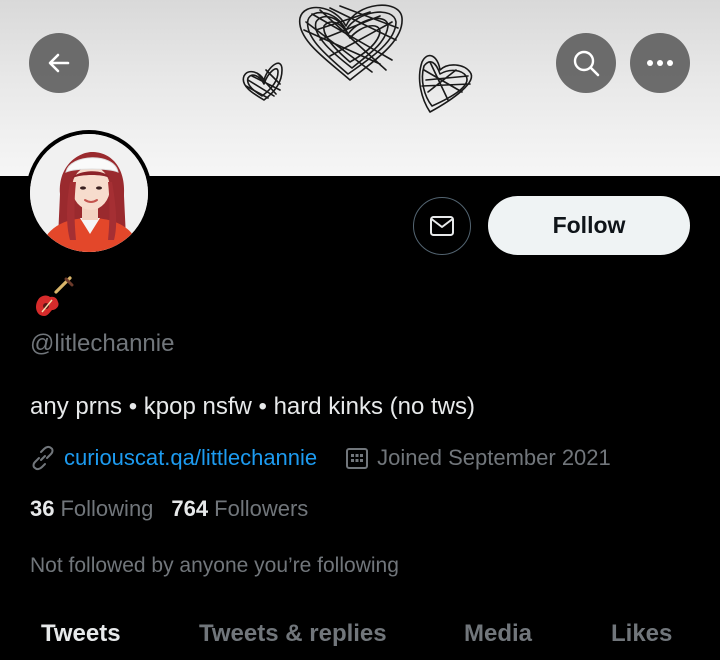 The height and width of the screenshot is (660, 720). What do you see at coordinates (190, 508) in the screenshot?
I see `followers-count: 764` at bounding box center [190, 508].